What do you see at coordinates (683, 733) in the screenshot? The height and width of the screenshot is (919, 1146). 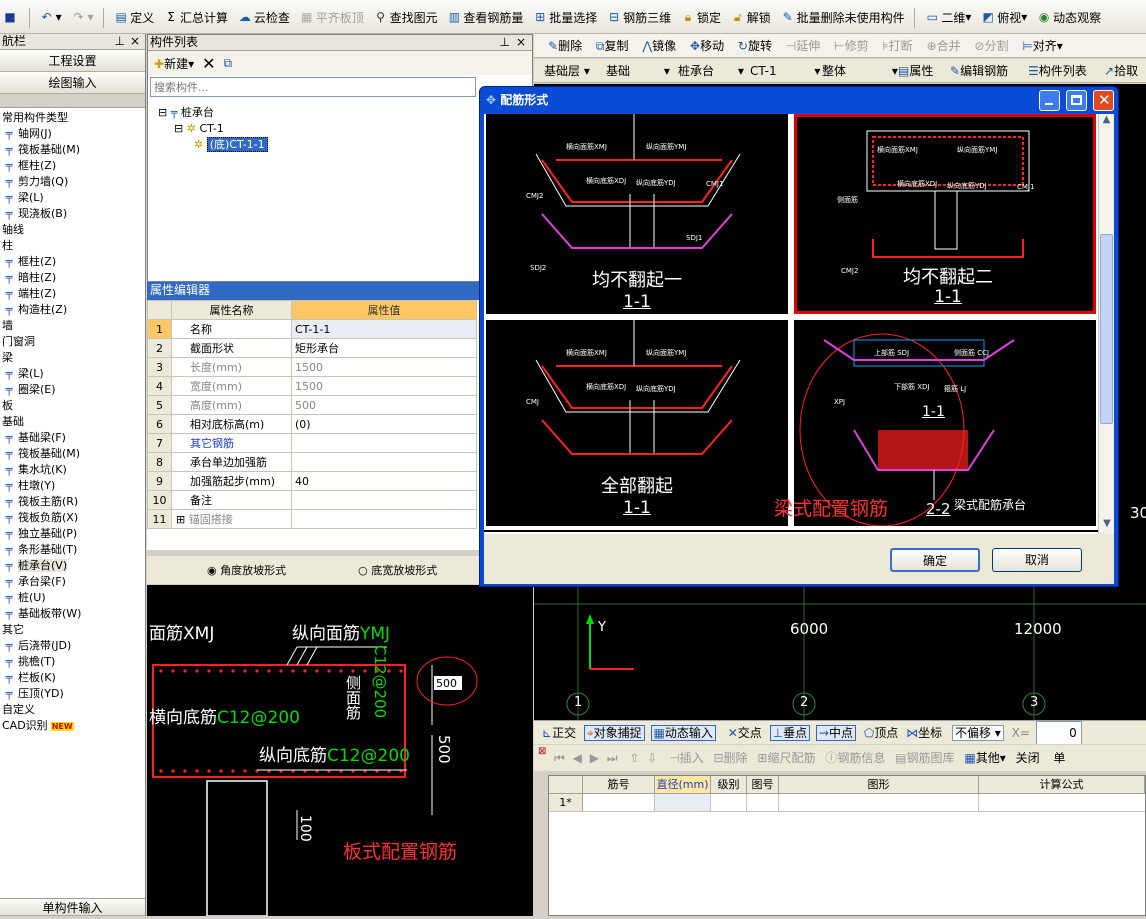 I see `dynamic-input-toggle: ▦动态输入` at bounding box center [683, 733].